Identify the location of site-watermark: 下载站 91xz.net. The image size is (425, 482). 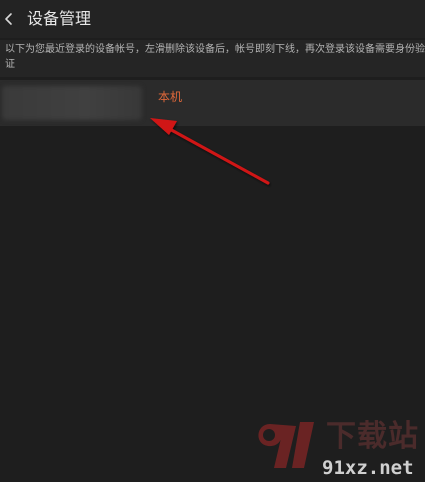
(338, 450).